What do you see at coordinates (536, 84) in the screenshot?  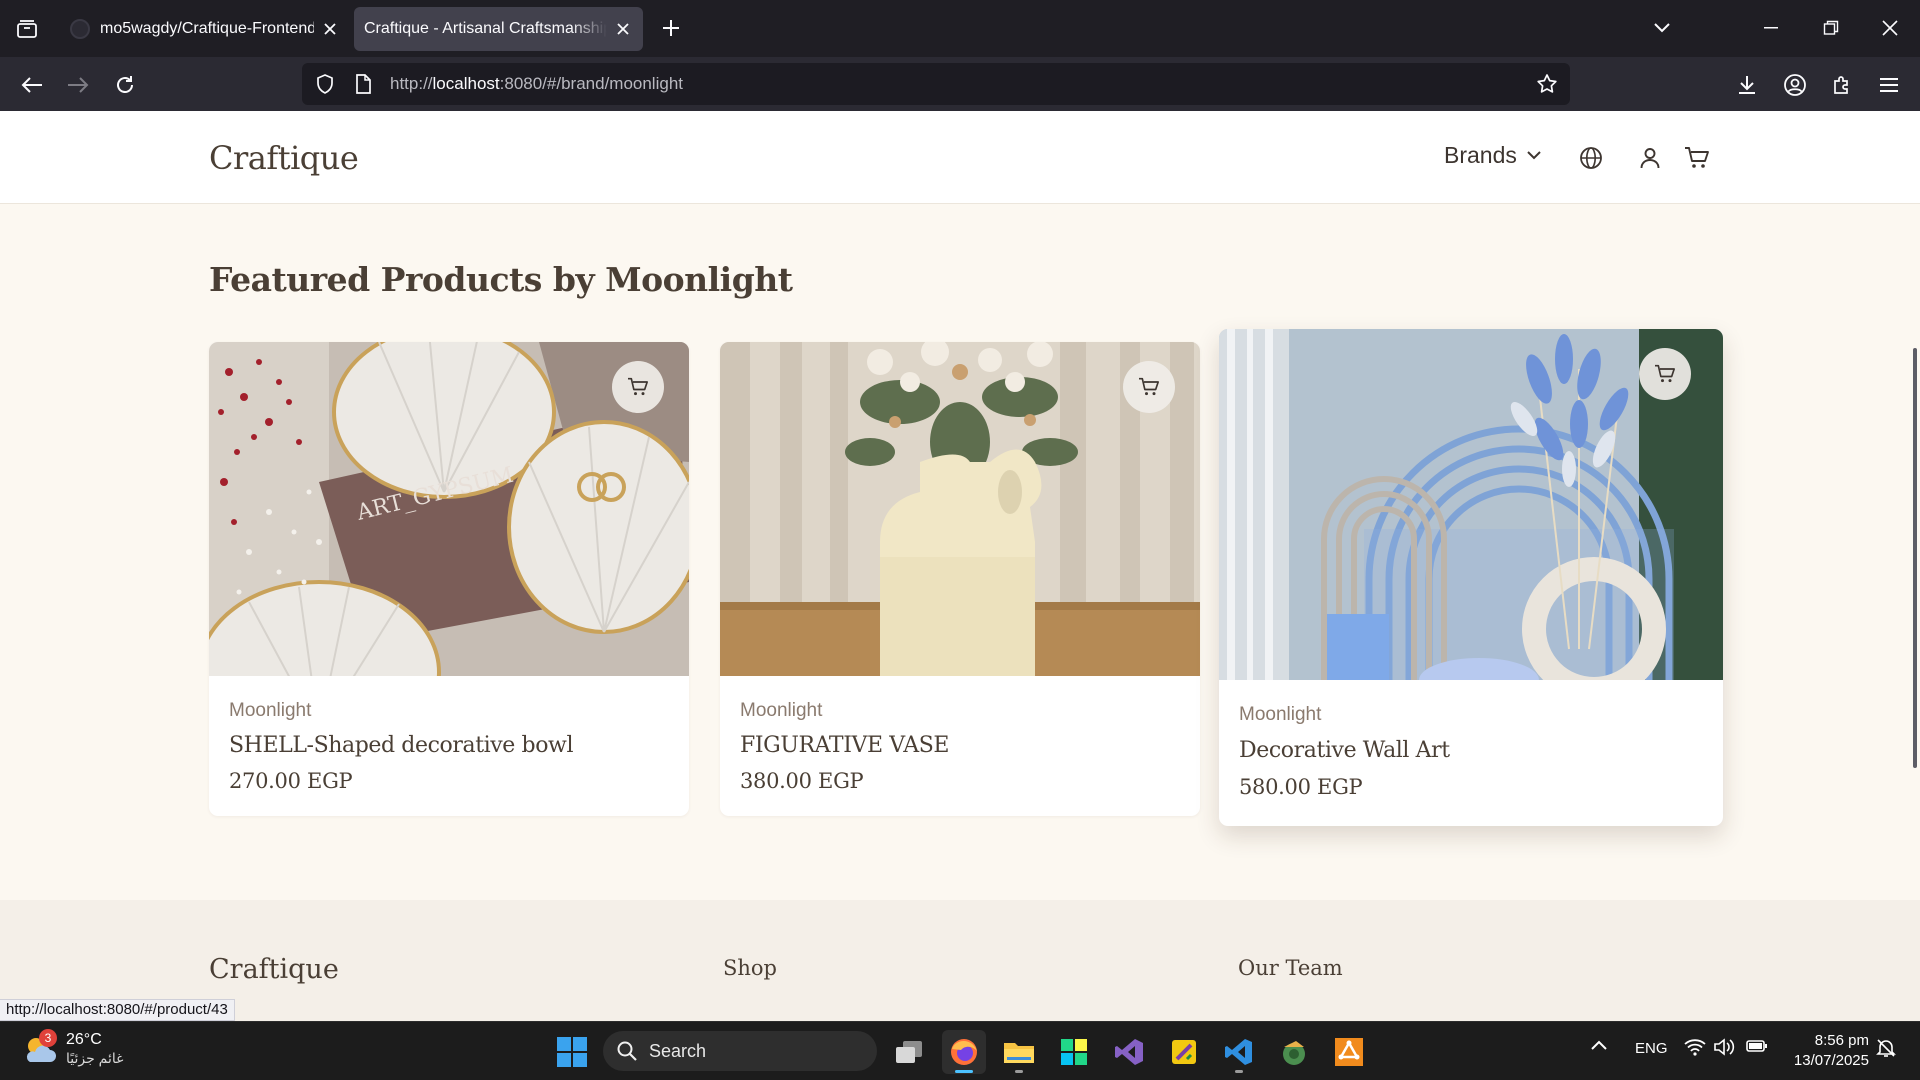 I see `url-text: http://localhost:8080/#/brand/moonlight` at bounding box center [536, 84].